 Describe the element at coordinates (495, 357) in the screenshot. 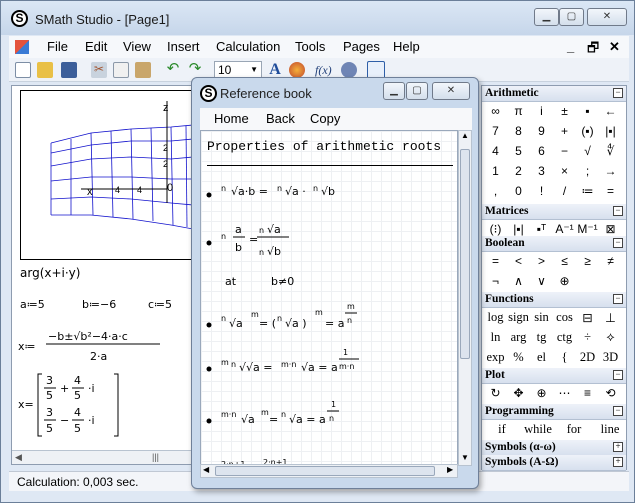

I see `panel-button: exp` at that location.